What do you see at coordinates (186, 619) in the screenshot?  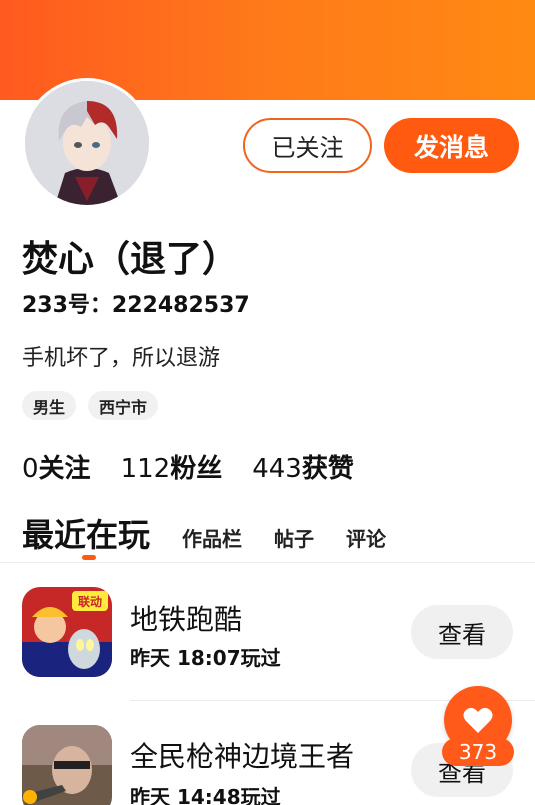 I see `game-title: 地铁跑酷` at bounding box center [186, 619].